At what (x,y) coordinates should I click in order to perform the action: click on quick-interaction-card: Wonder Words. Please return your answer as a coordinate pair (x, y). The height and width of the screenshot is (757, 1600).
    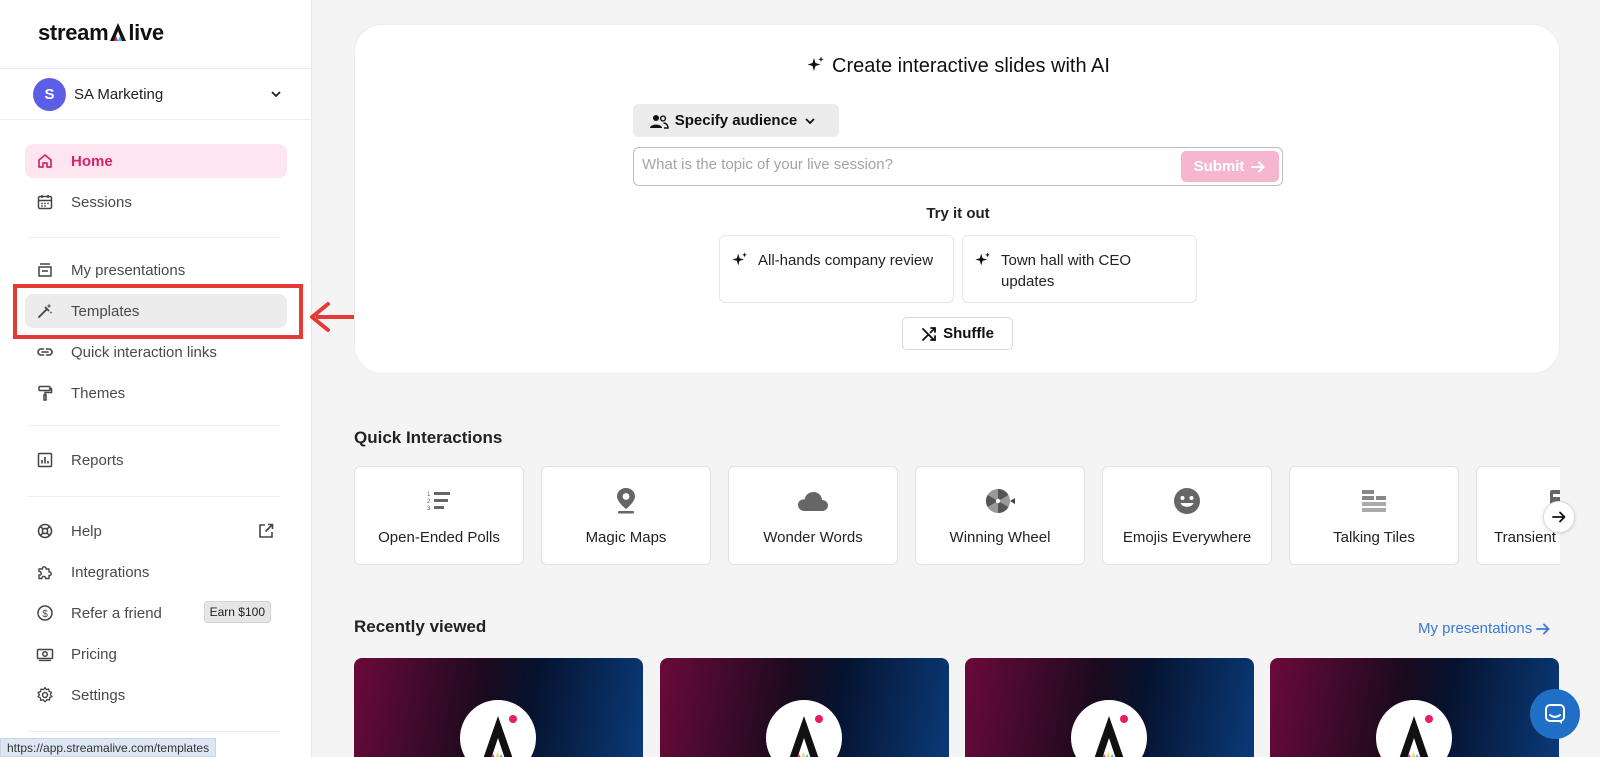
    Looking at the image, I should click on (813, 515).